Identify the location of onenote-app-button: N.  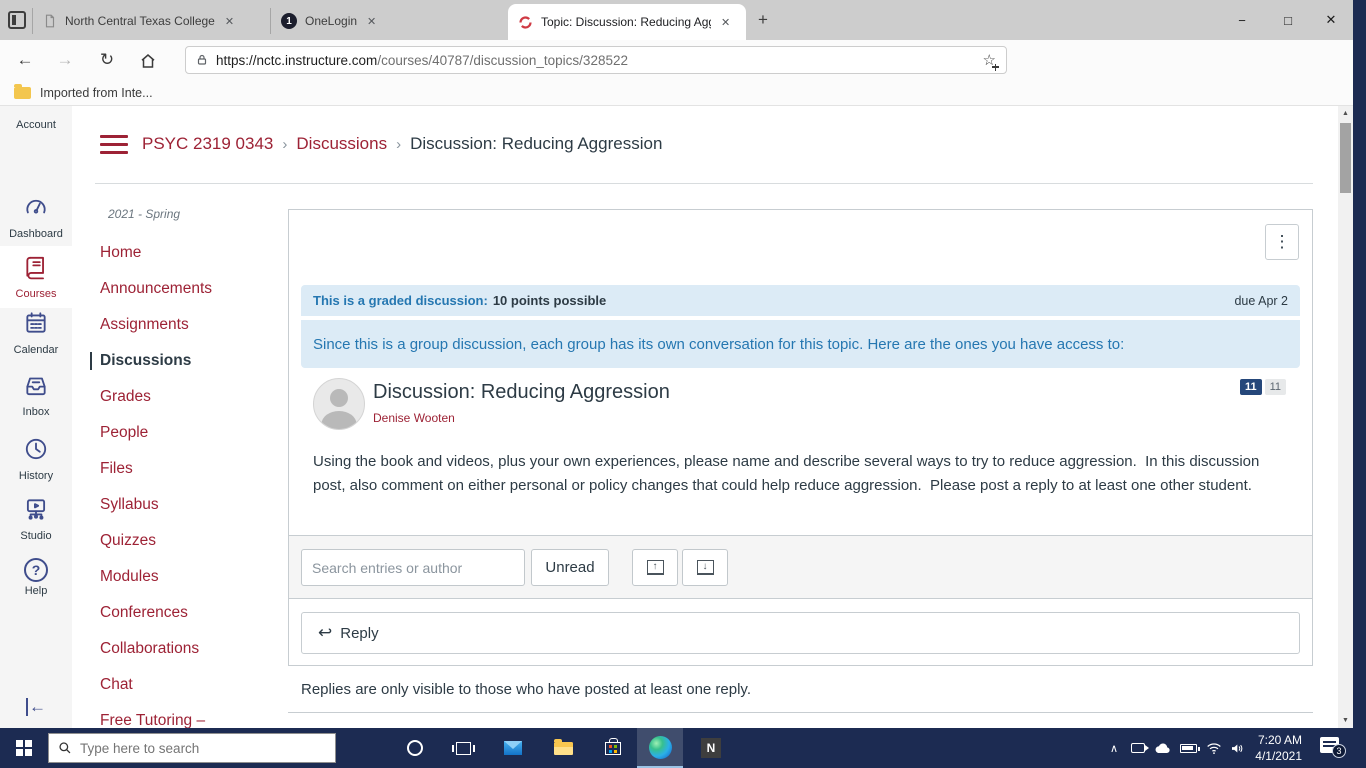
(711, 748).